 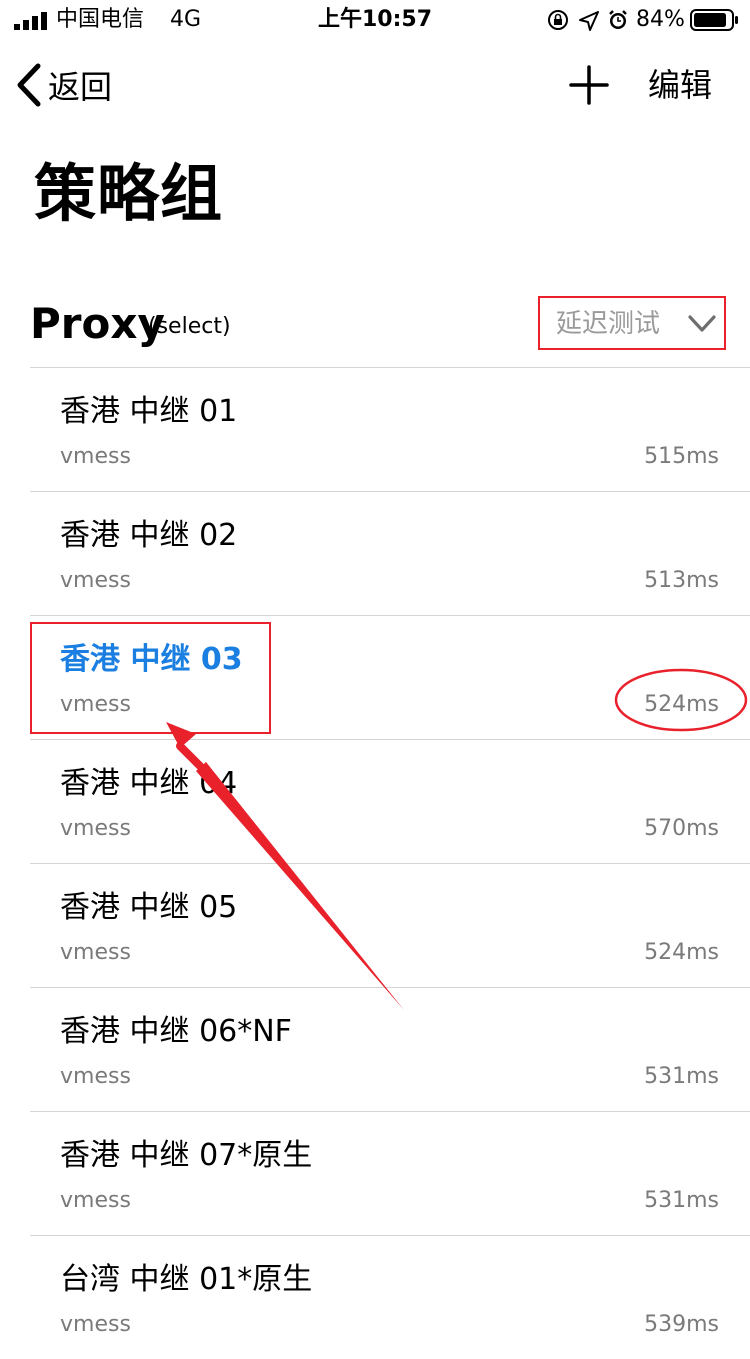 What do you see at coordinates (618, 19) in the screenshot?
I see `alarm-icon` at bounding box center [618, 19].